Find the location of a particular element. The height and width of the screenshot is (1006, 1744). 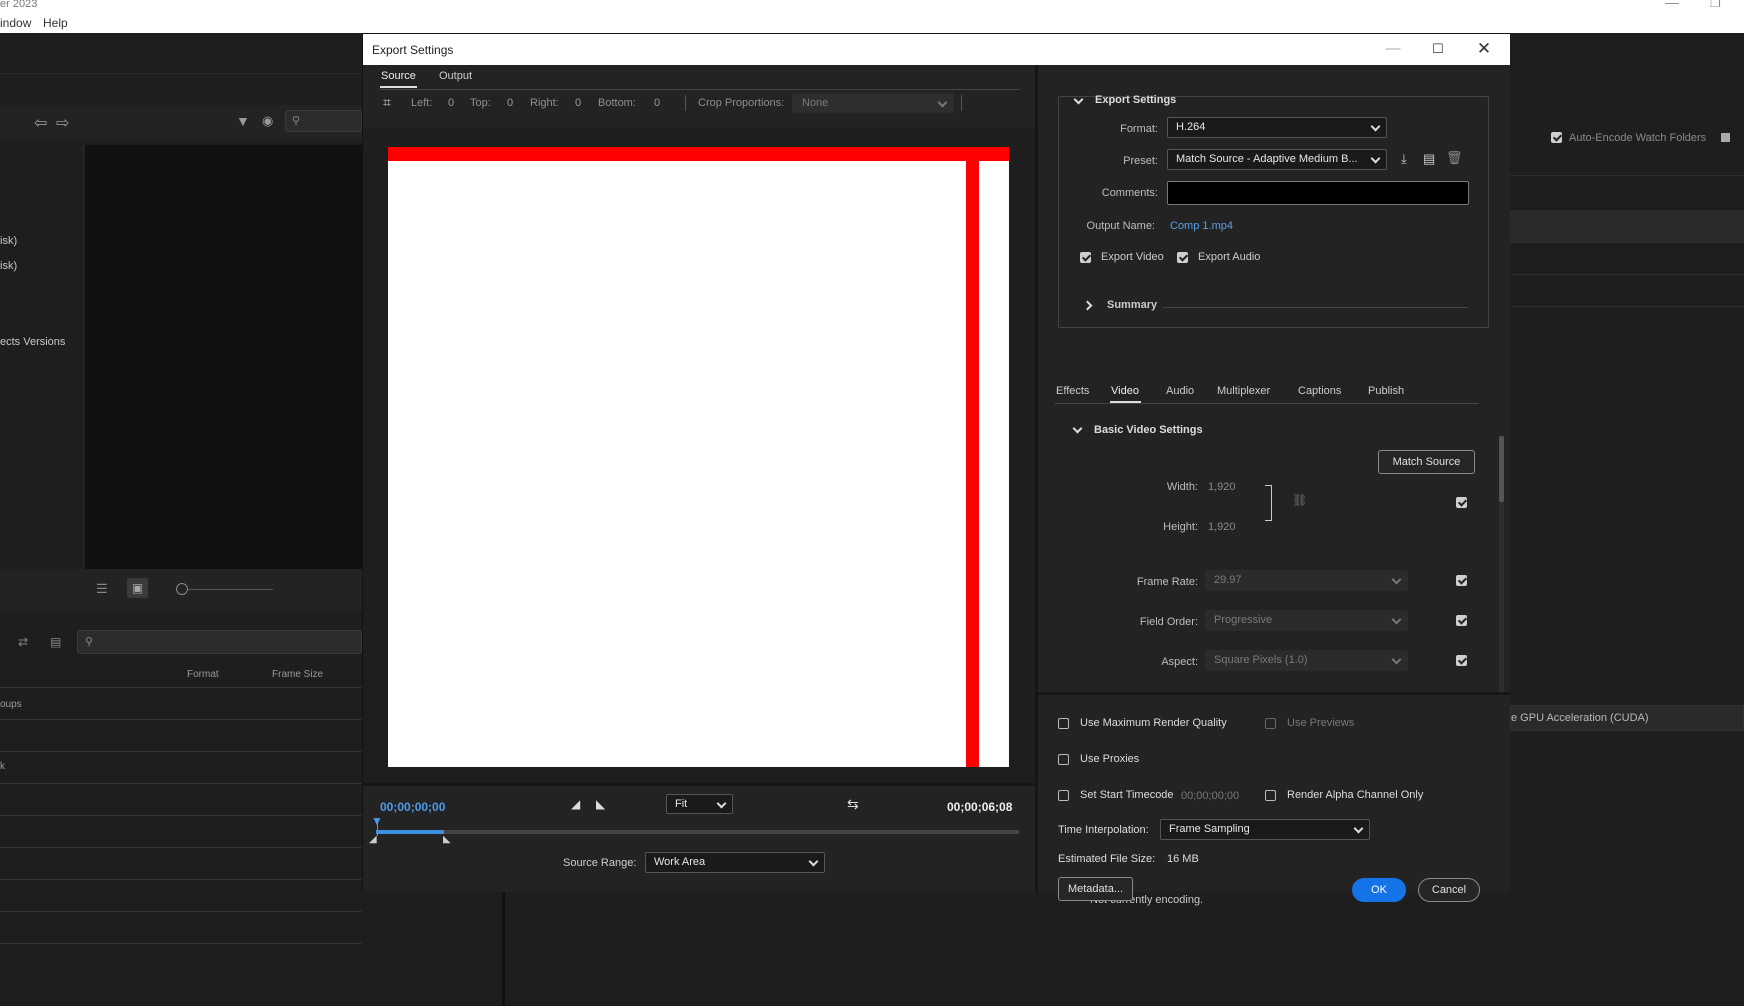

save-preset-icon: ⤓ is located at coordinates (1404, 159).